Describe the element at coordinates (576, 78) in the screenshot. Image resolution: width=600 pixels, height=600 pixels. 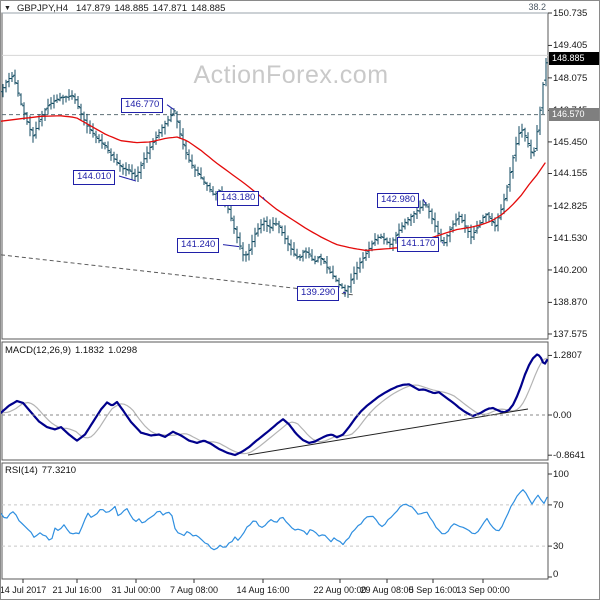
I see `price-axis-label: 148.075` at that location.